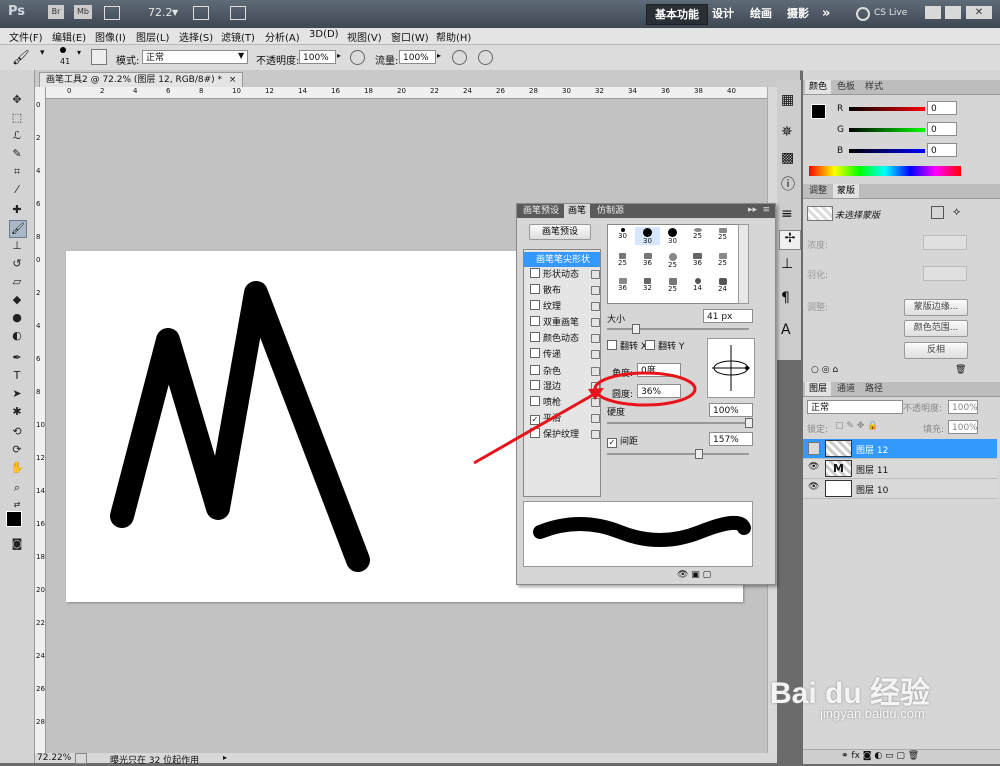 Image resolution: width=1000 pixels, height=766 pixels. Describe the element at coordinates (788, 184) in the screenshot. I see `info-panel-icon: ⓘ` at that location.